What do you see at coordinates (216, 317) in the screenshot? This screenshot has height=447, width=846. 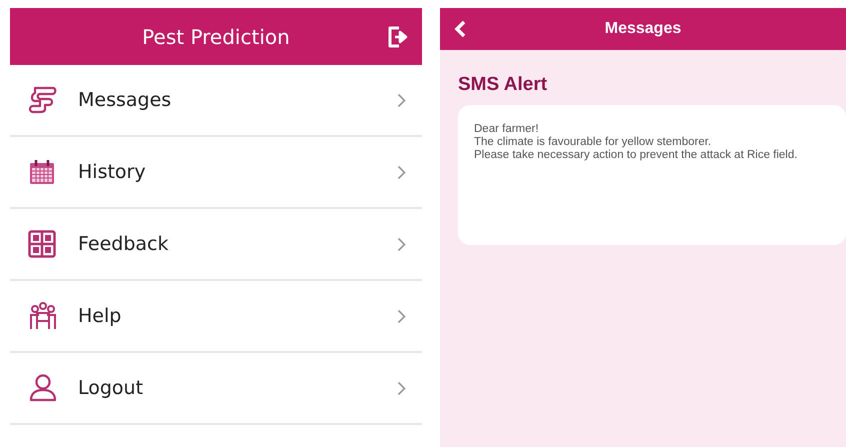 I see `menu-item: Help` at bounding box center [216, 317].